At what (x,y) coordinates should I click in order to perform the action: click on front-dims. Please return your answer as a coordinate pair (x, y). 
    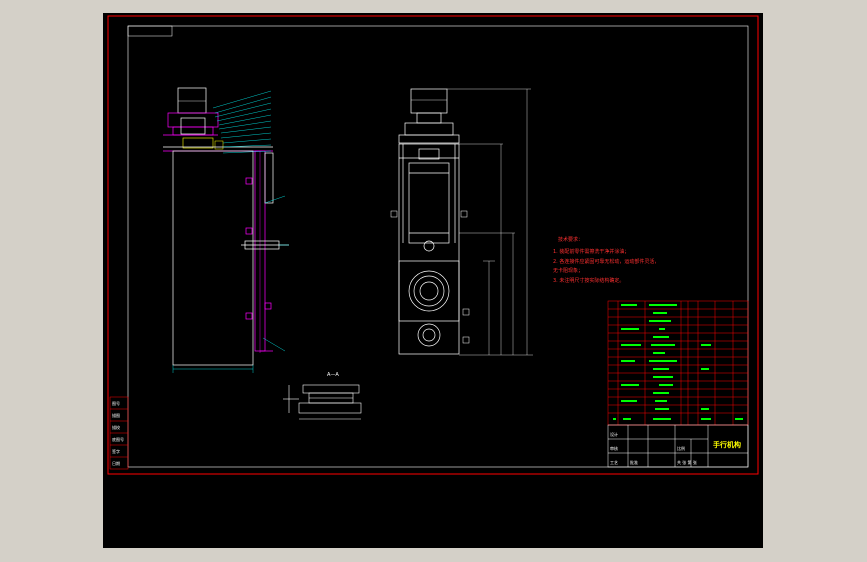
    Looking at the image, I should click on (490, 222).